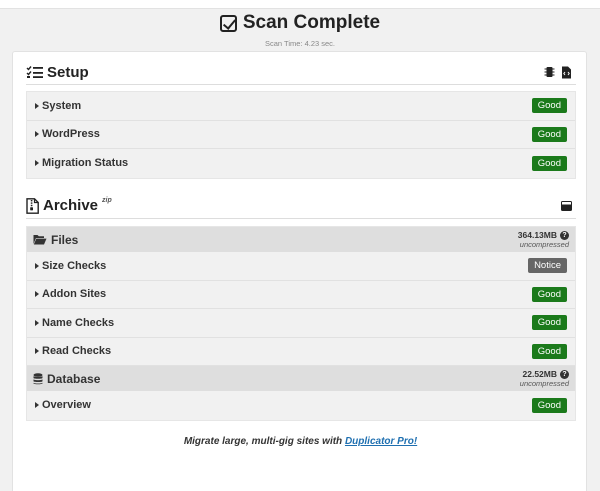 The image size is (600, 491). Describe the element at coordinates (549, 72) in the screenshot. I see `microchip-icon` at that location.